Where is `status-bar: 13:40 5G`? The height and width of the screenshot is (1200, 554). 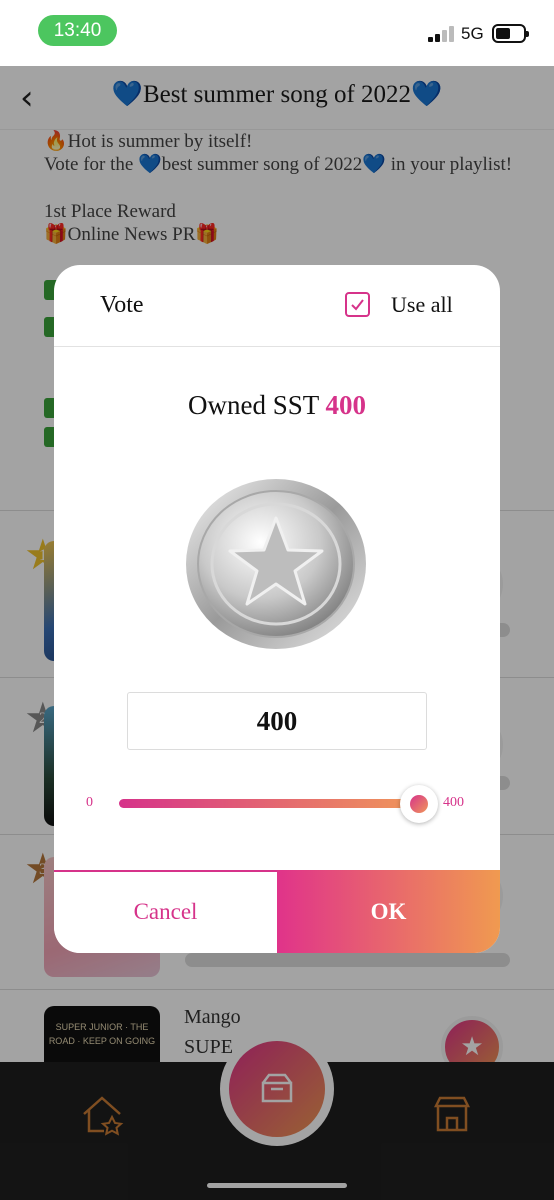
status-bar: 13:40 5G is located at coordinates (277, 33).